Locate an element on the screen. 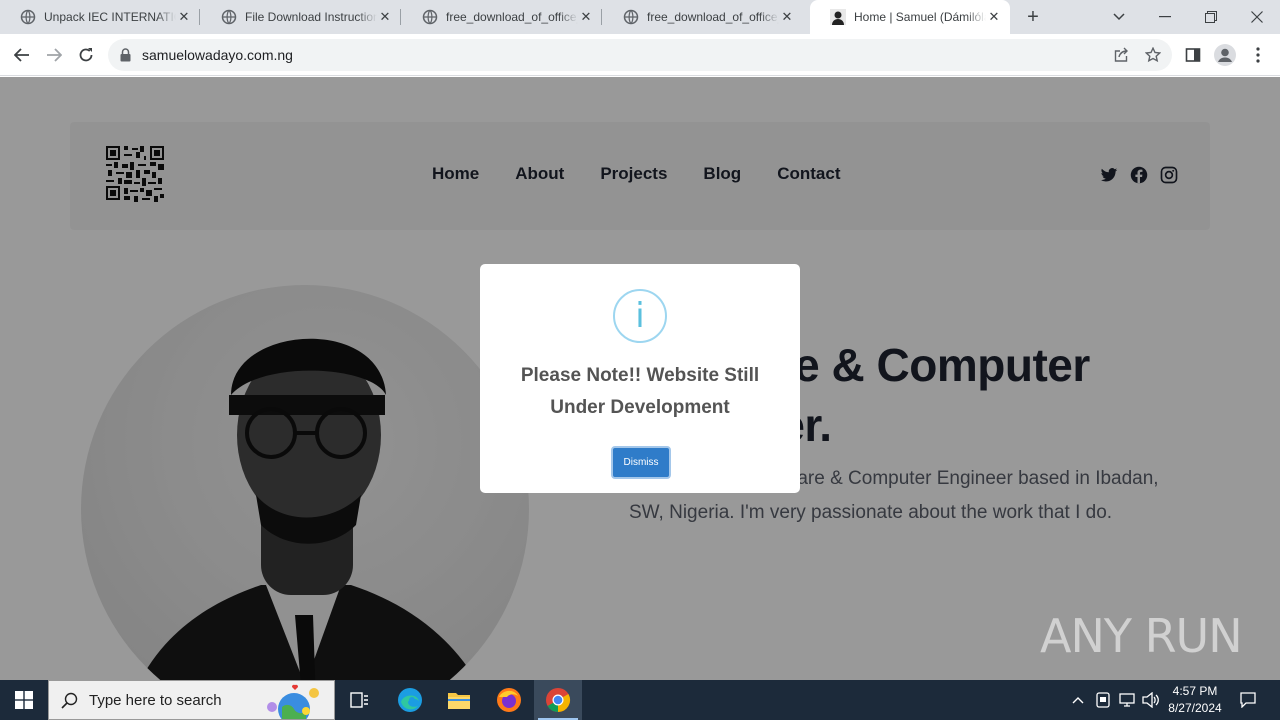  meet-now-icon is located at coordinates (1103, 701).